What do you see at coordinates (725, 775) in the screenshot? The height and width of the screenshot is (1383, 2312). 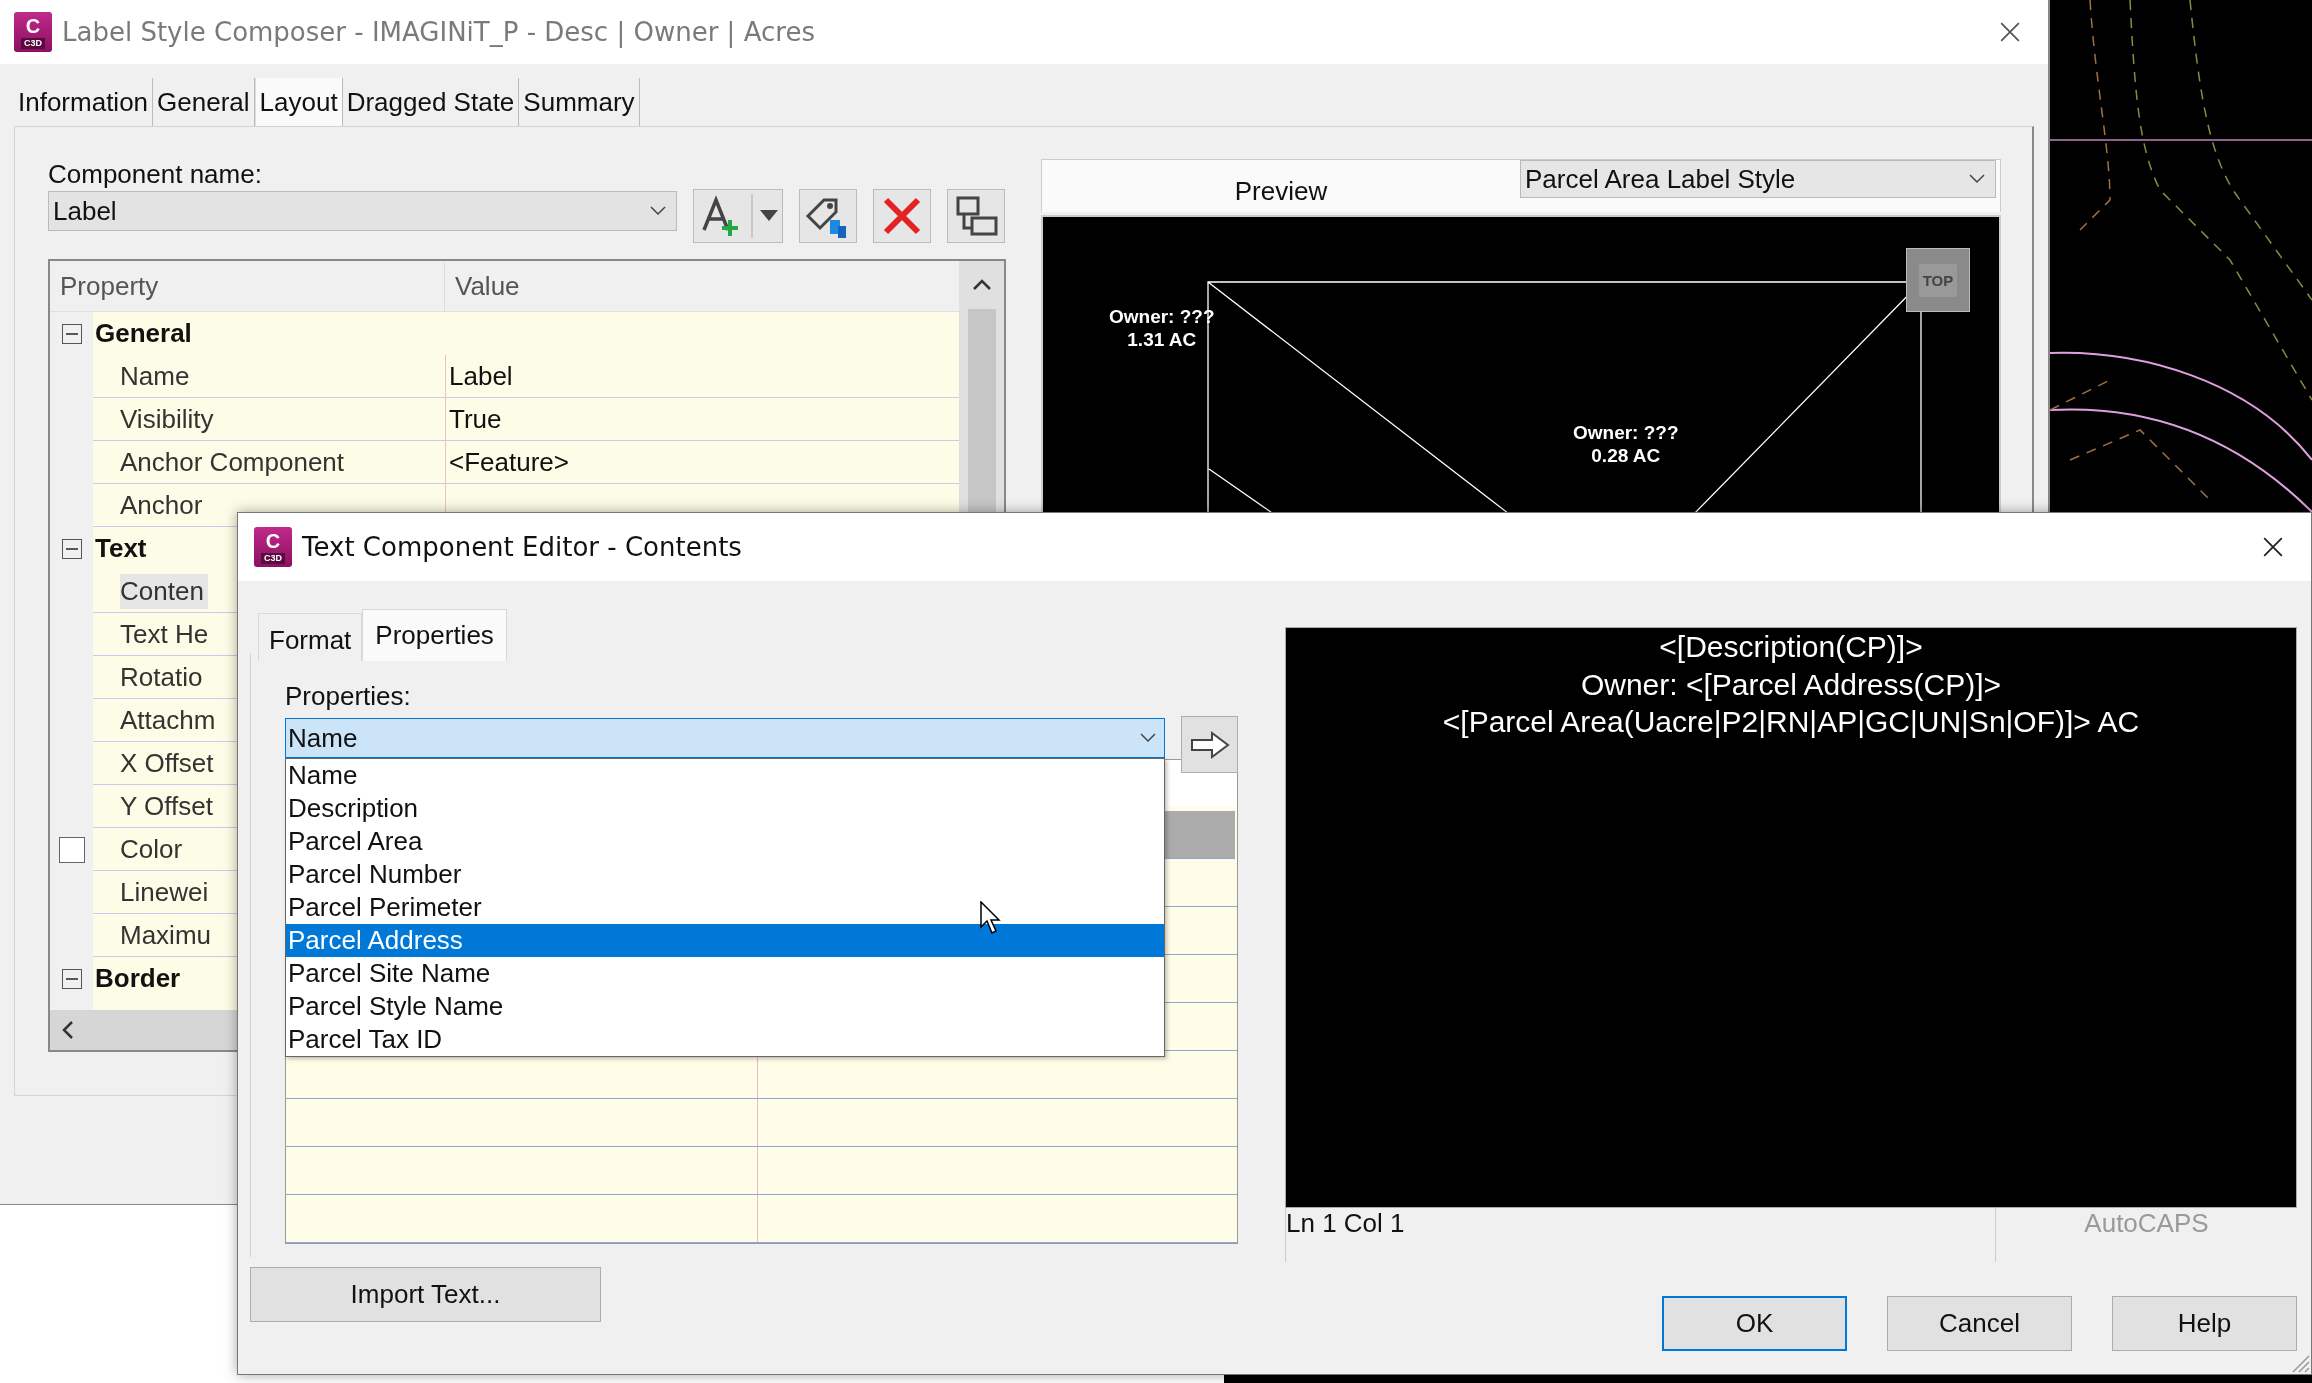 I see `dropdown-option: Name` at bounding box center [725, 775].